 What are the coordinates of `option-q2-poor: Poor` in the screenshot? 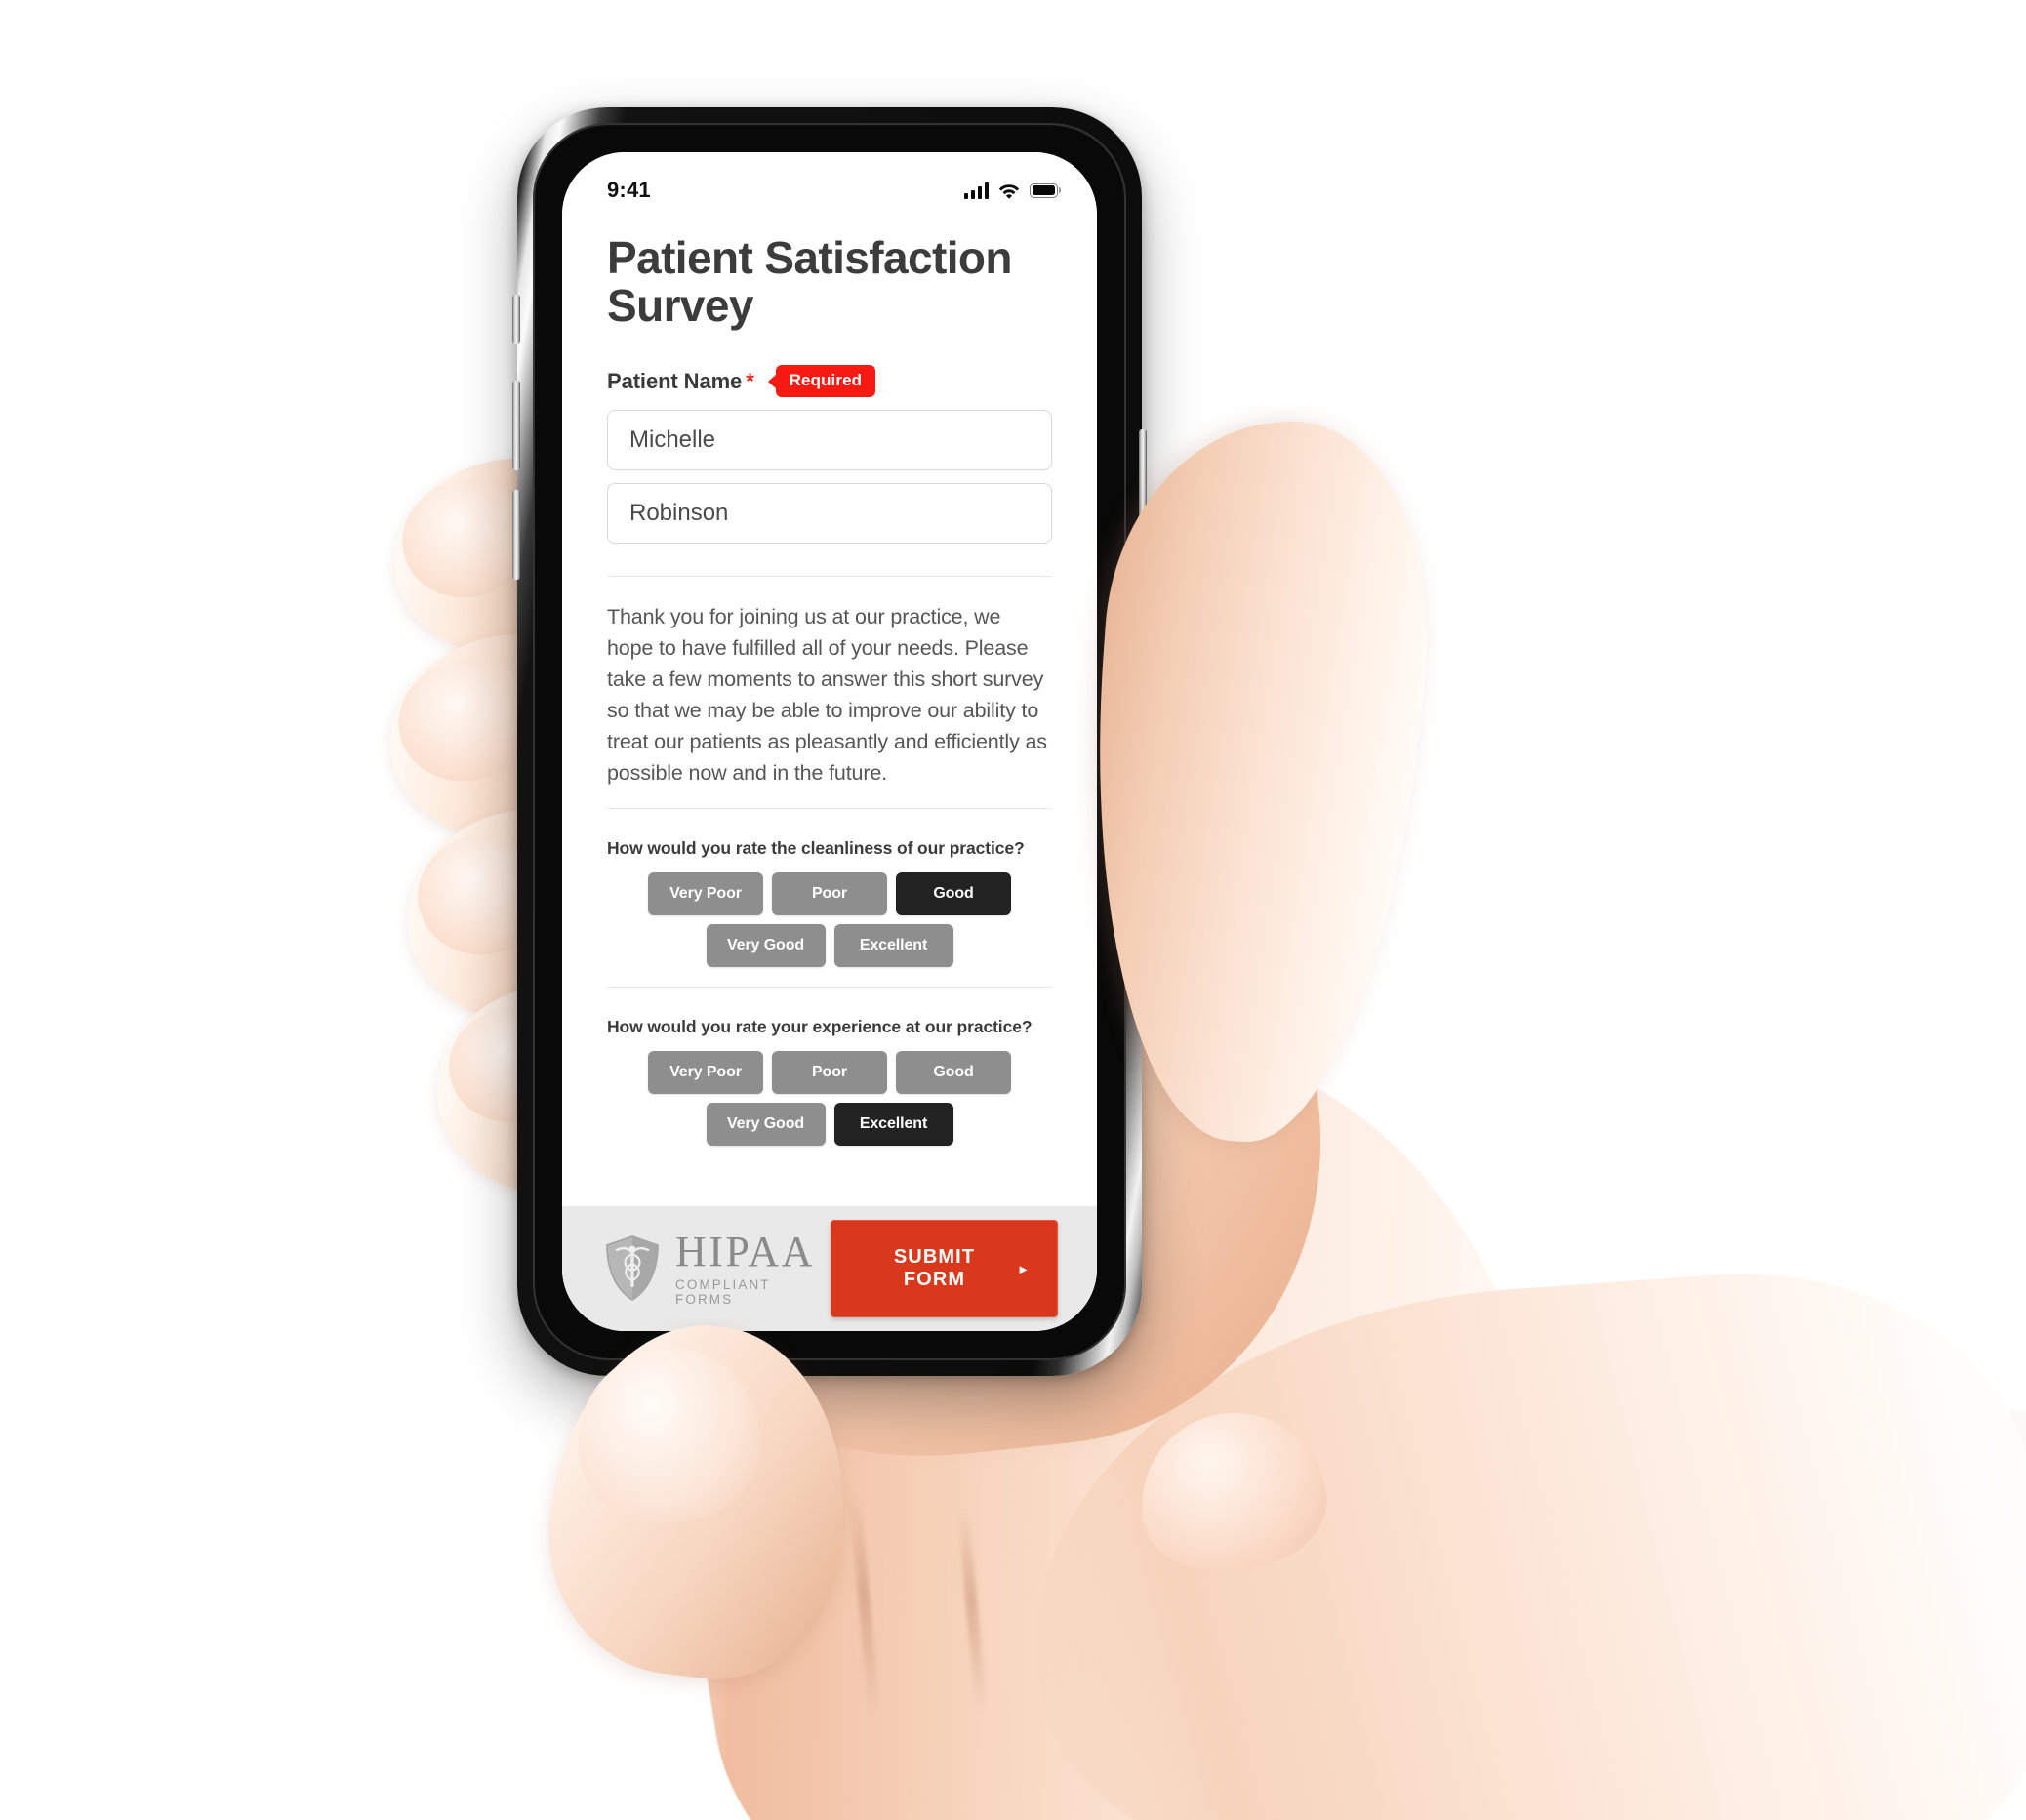 It's located at (829, 1073).